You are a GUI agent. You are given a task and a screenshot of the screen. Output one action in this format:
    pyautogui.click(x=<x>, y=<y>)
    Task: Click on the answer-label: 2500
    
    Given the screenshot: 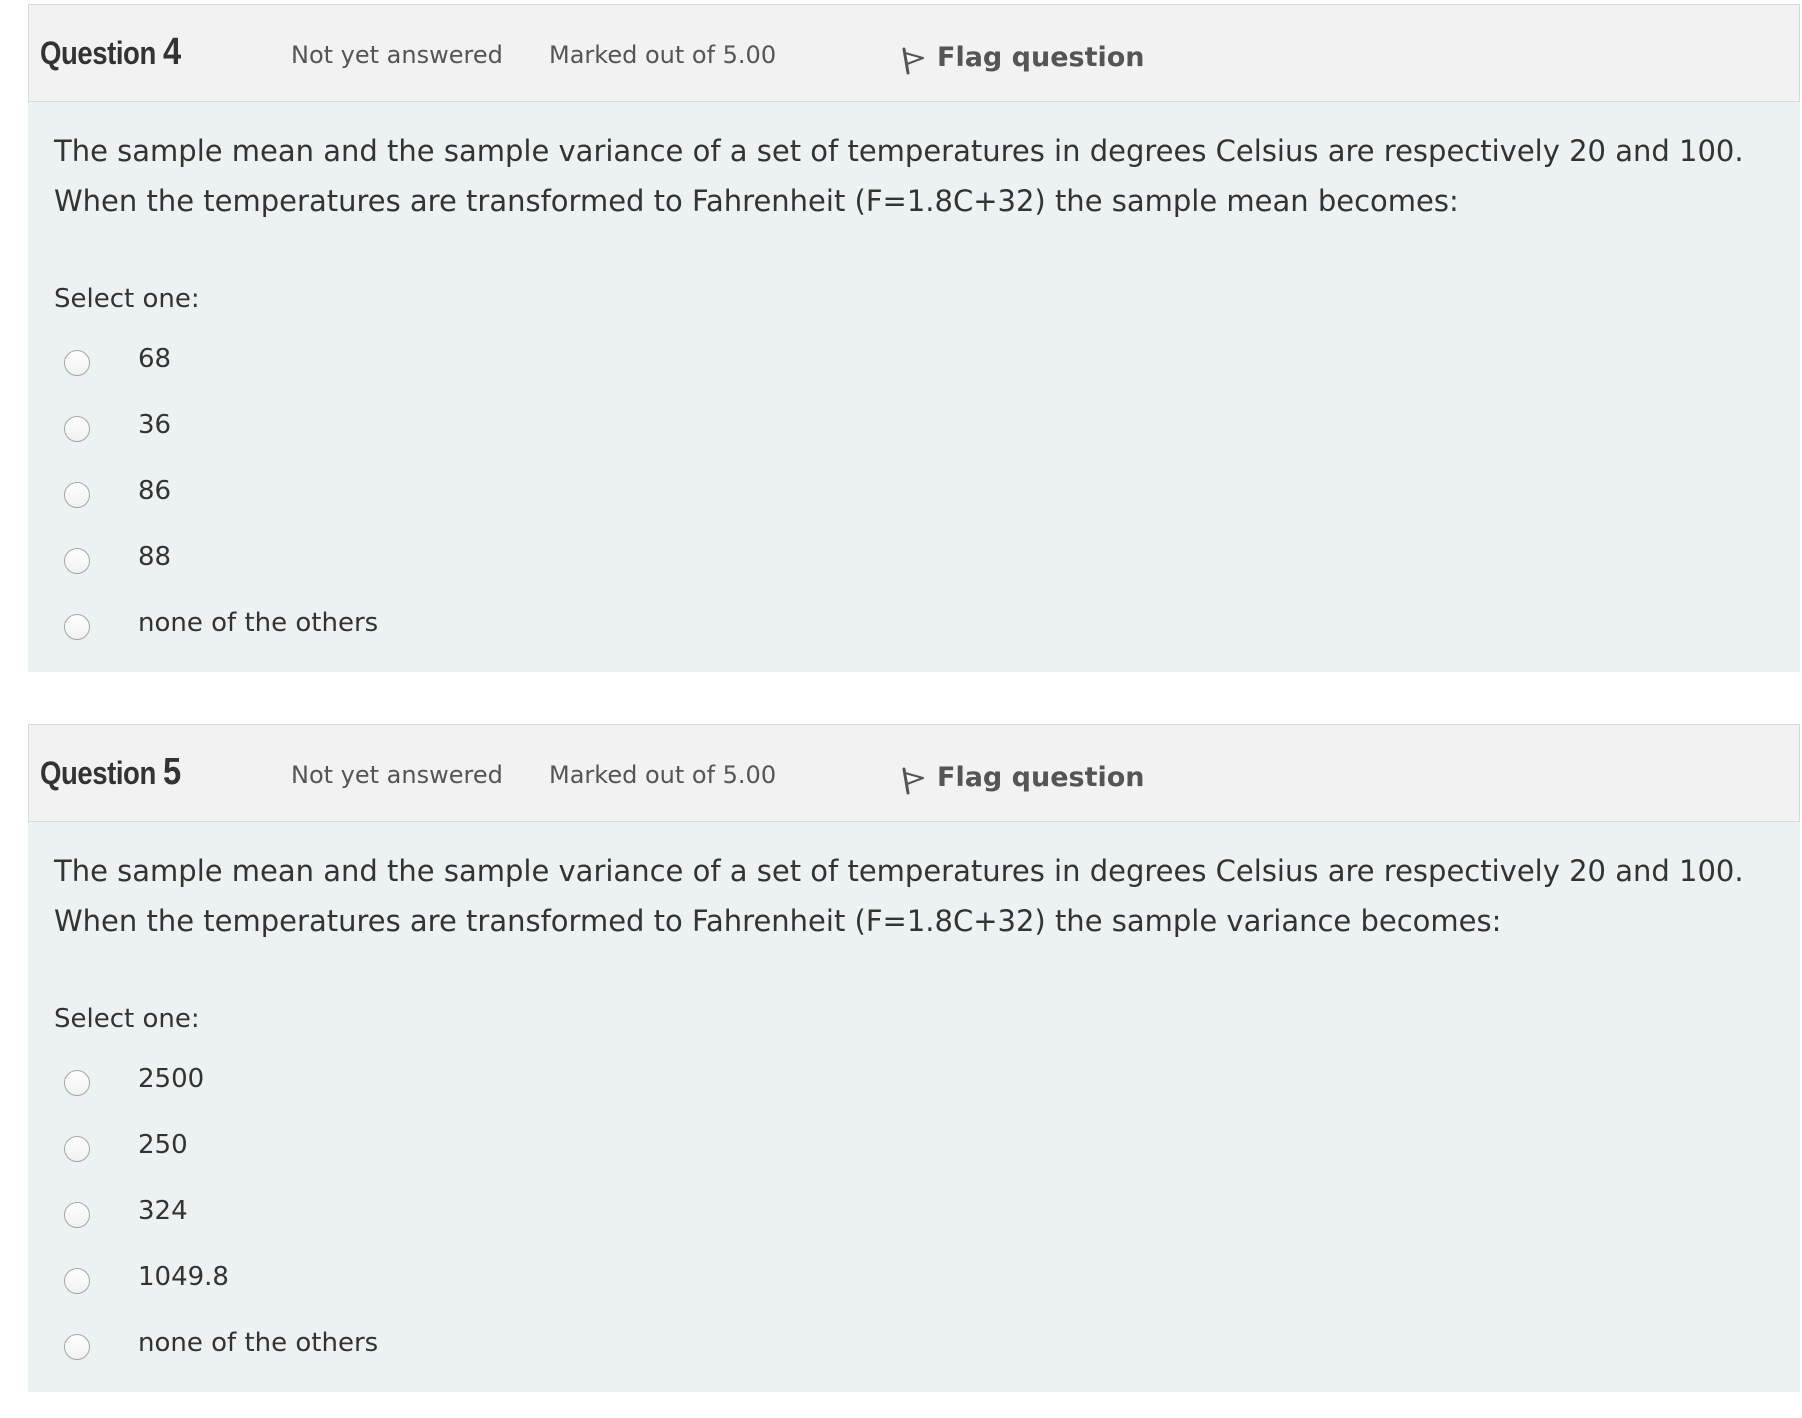 What is the action you would take?
    pyautogui.click(x=171, y=1079)
    